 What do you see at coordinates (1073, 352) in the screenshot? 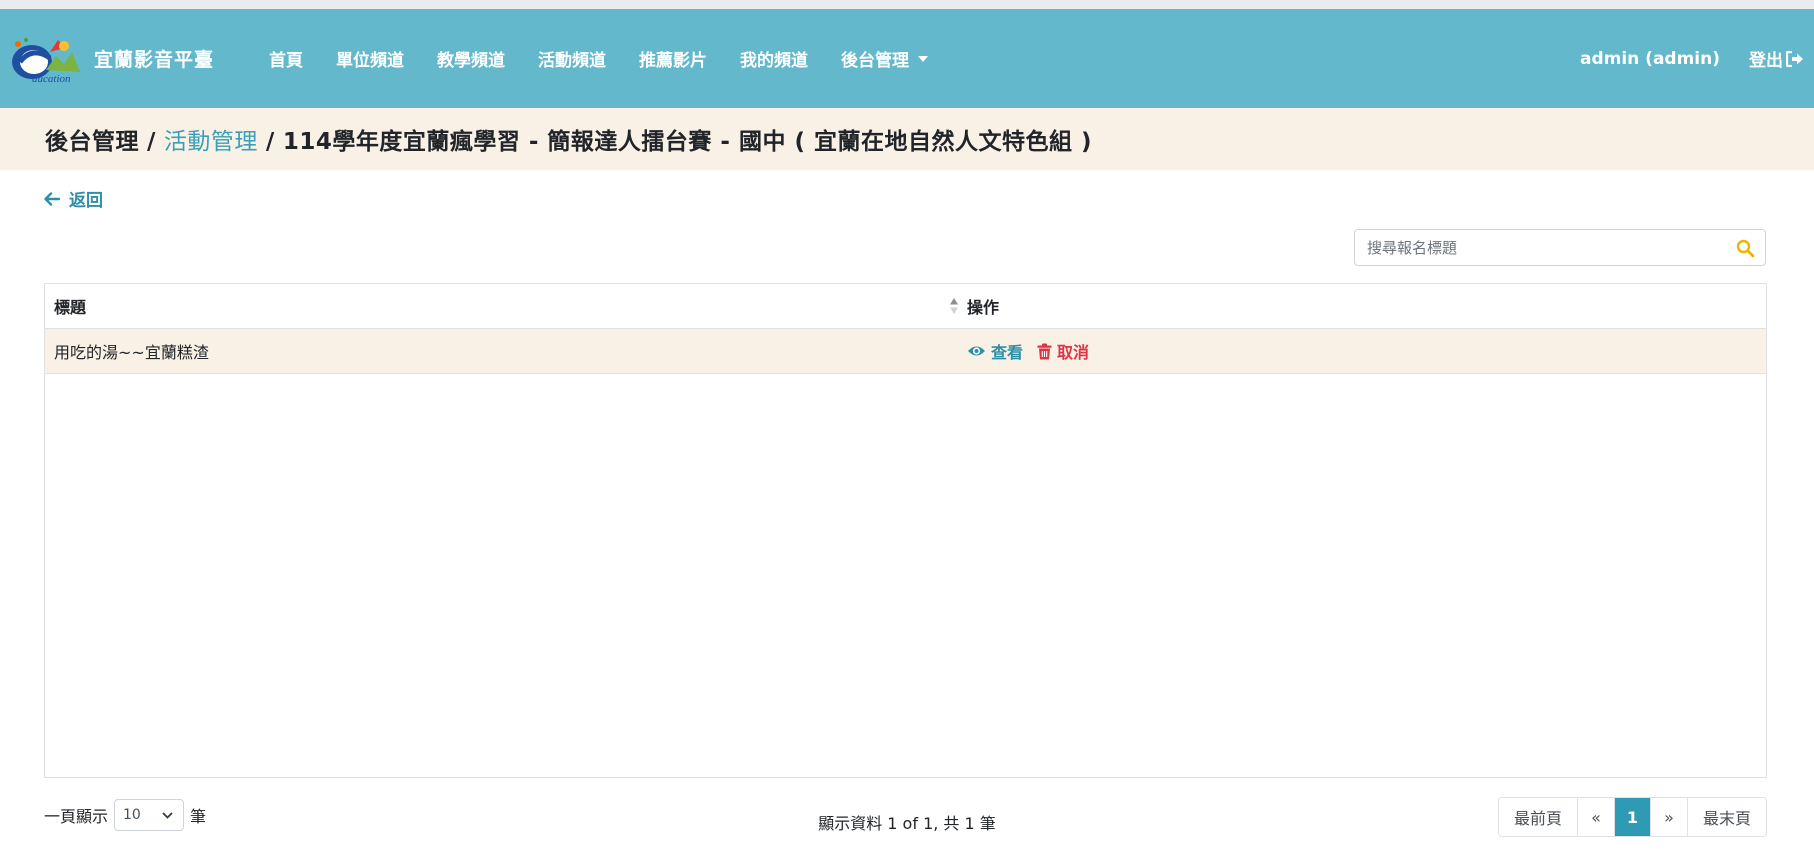
I see `cancel-label: 取消` at bounding box center [1073, 352].